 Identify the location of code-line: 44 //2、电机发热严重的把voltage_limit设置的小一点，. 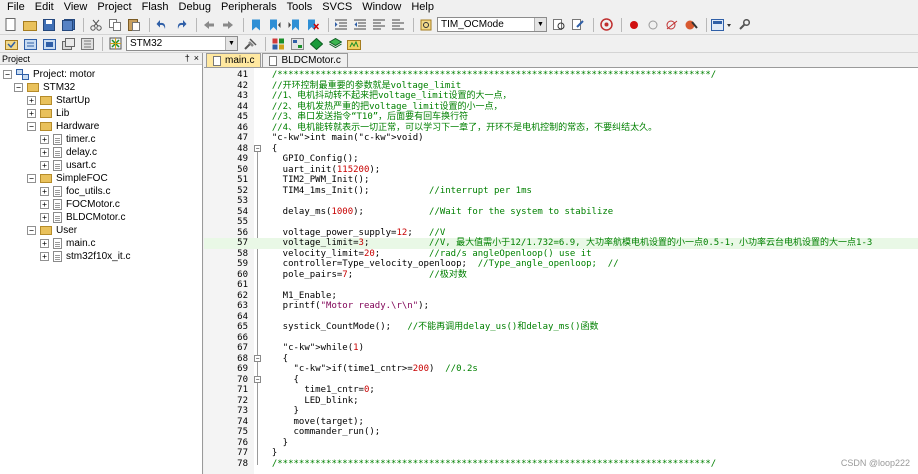
(561, 107).